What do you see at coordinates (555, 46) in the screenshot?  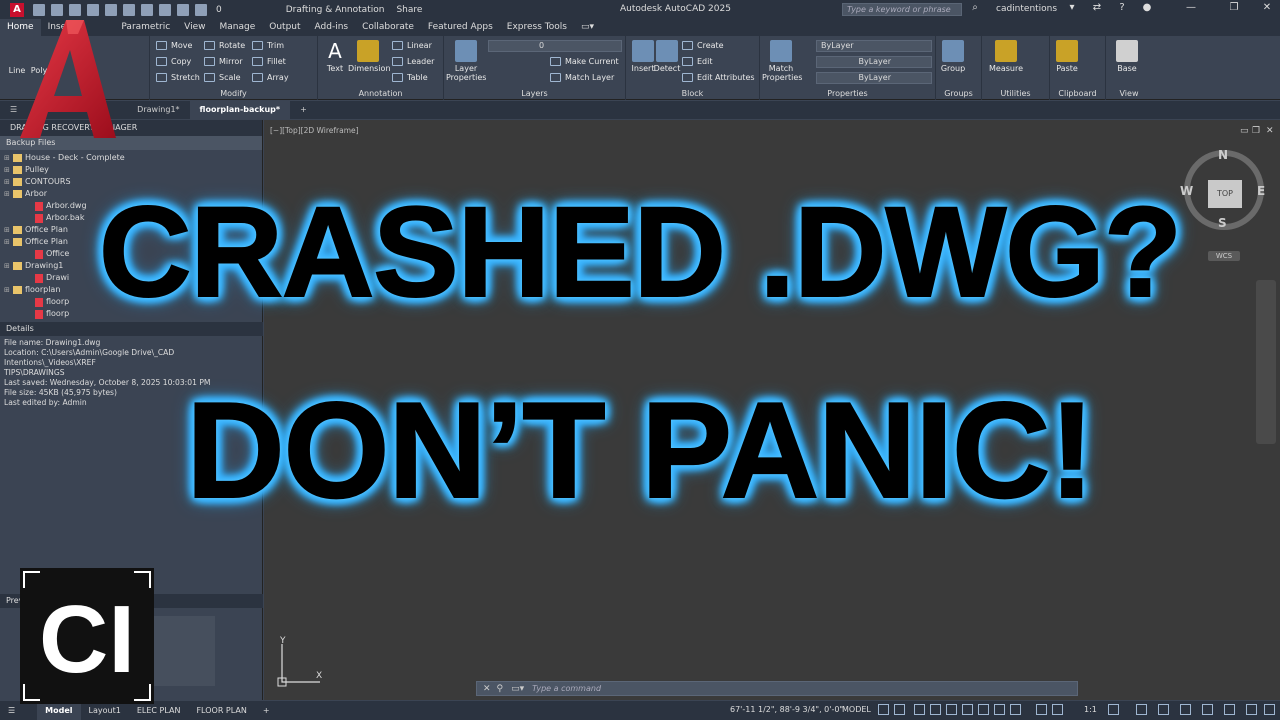 I see `layer-dropdown: 0` at bounding box center [555, 46].